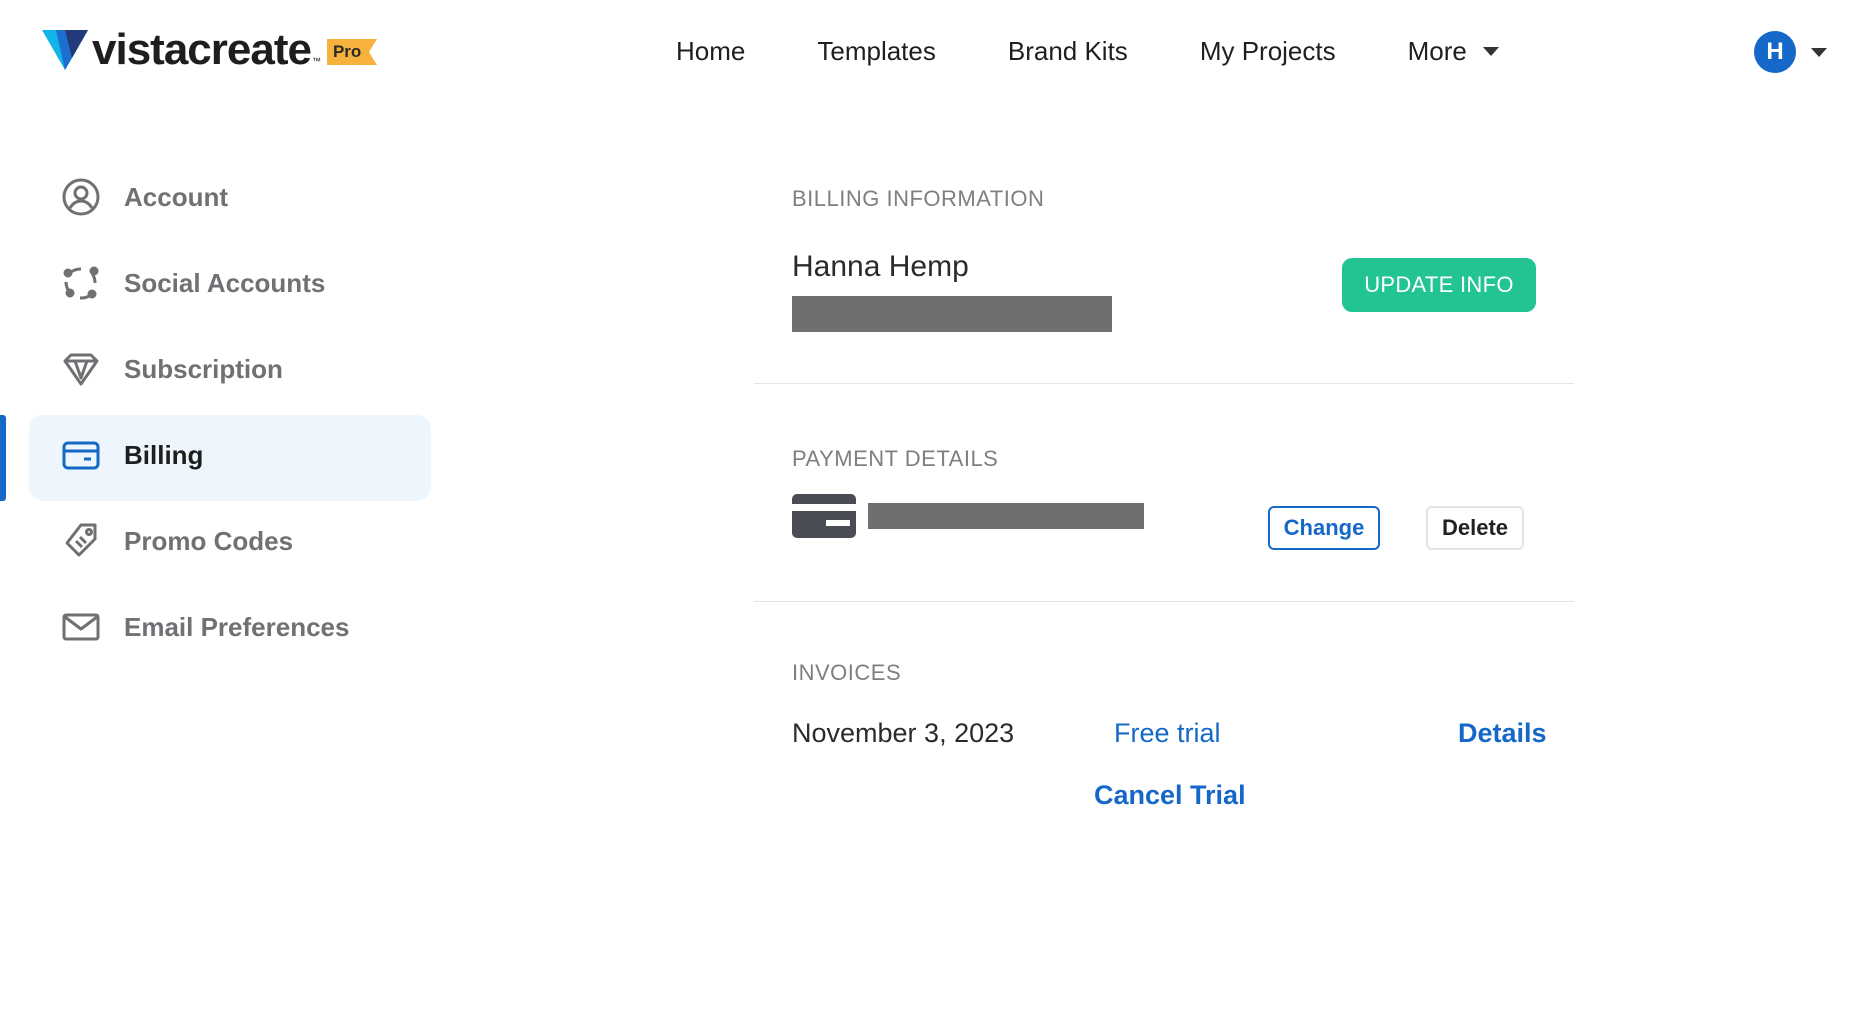 This screenshot has height=1018, width=1850. I want to click on invoice-type-link: Free trial, so click(1167, 733).